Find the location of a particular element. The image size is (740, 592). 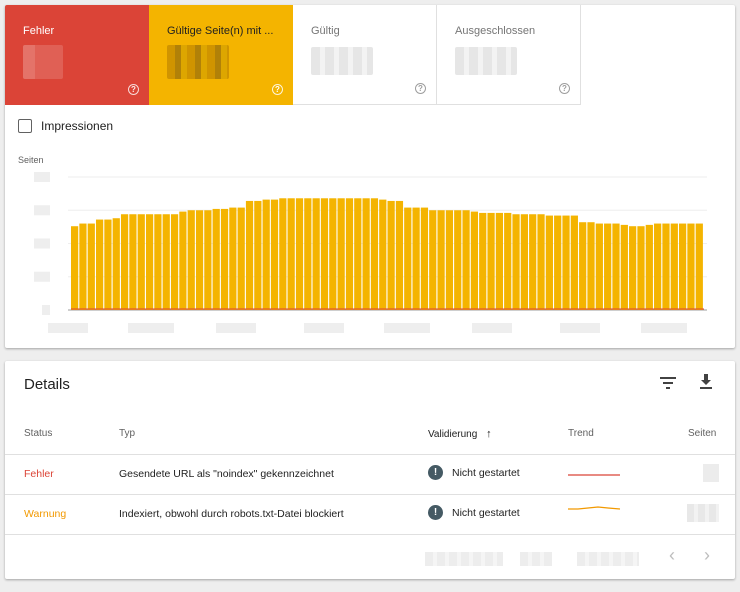

chart-x-ticks-redacted is located at coordinates (367, 328).